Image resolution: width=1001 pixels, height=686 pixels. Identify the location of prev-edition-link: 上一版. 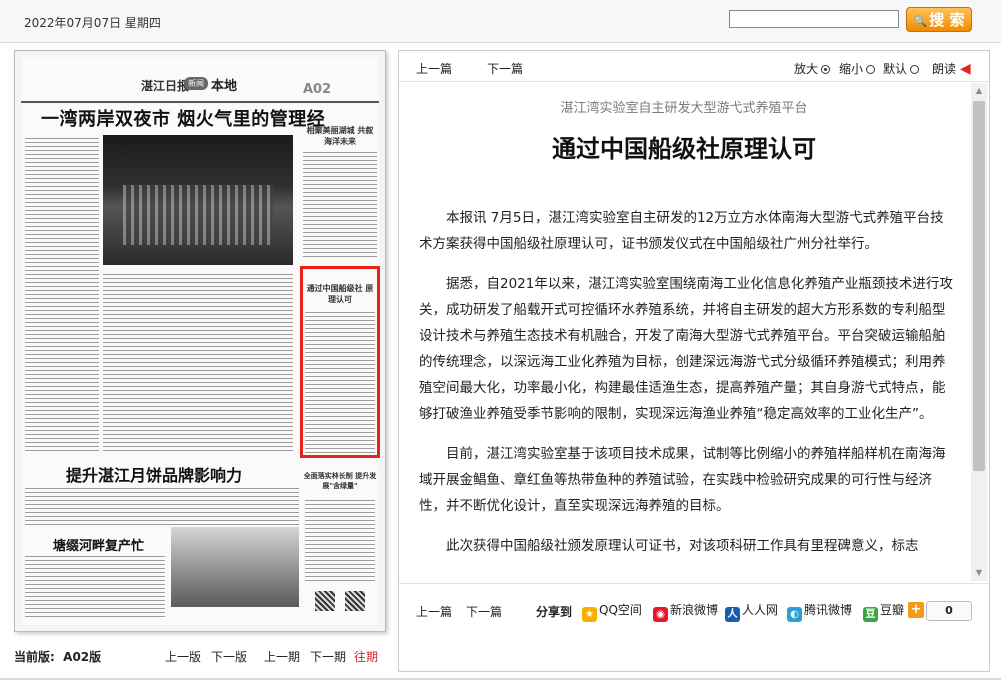
(183, 656).